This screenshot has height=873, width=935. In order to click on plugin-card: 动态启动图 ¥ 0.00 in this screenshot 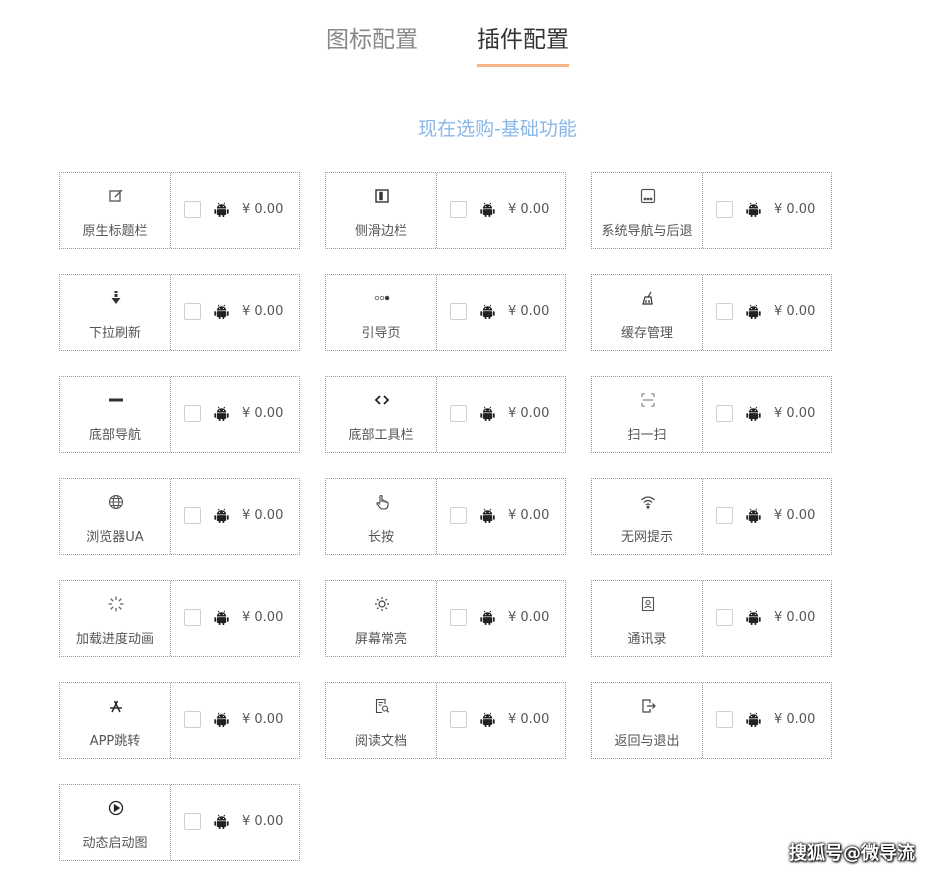, I will do `click(179, 822)`.